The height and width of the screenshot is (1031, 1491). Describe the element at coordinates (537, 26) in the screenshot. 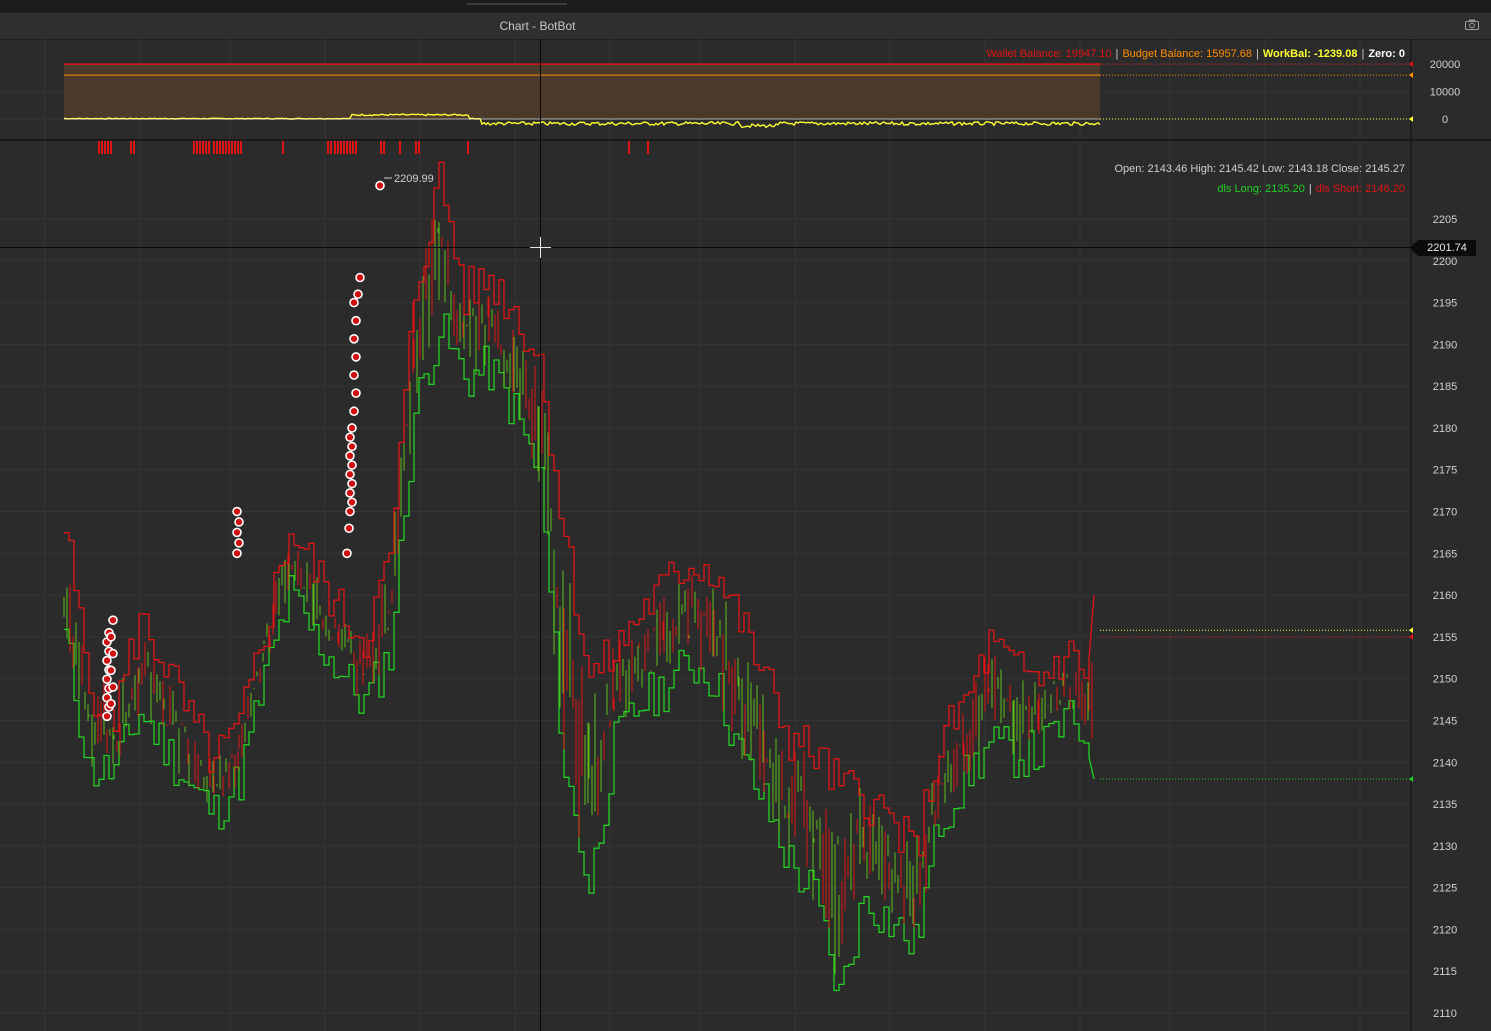

I see `window-title: Chart - BotBot` at that location.